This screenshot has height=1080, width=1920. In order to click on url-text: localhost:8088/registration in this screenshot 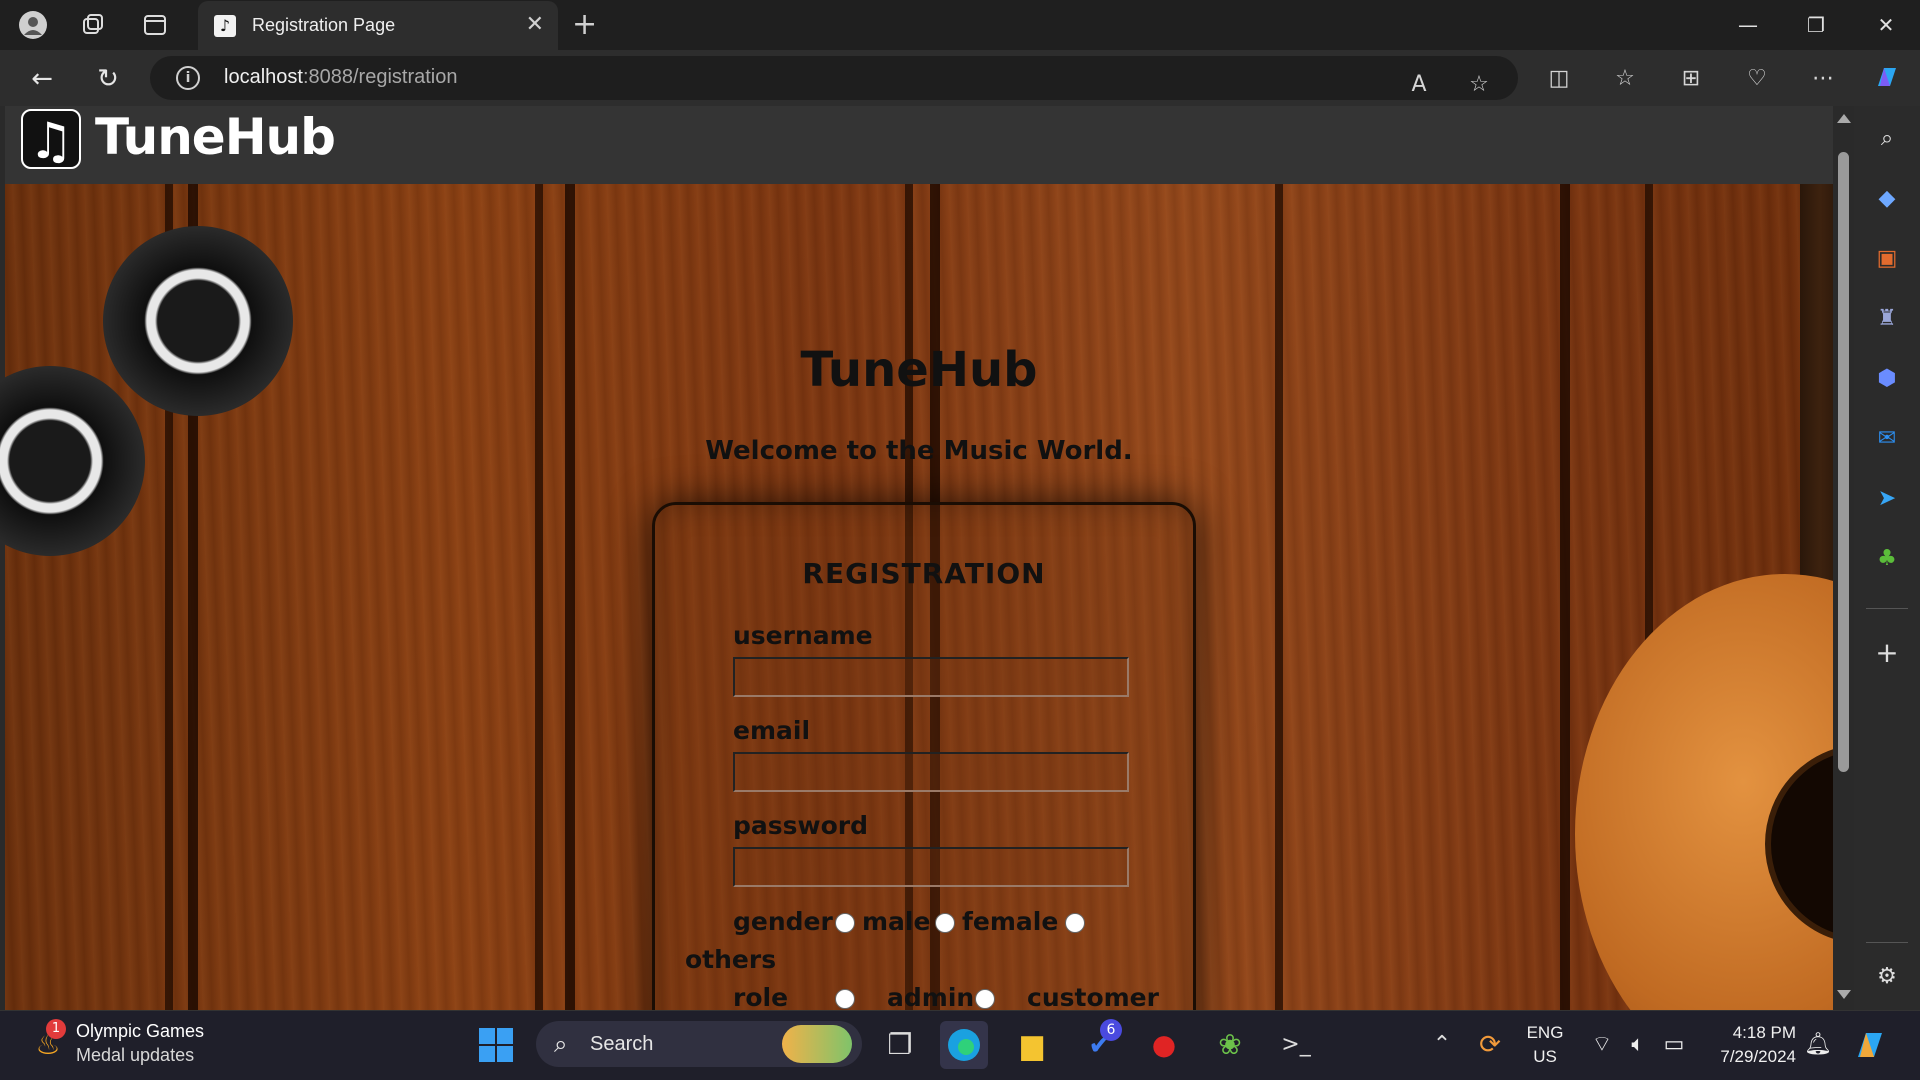, I will do `click(340, 77)`.